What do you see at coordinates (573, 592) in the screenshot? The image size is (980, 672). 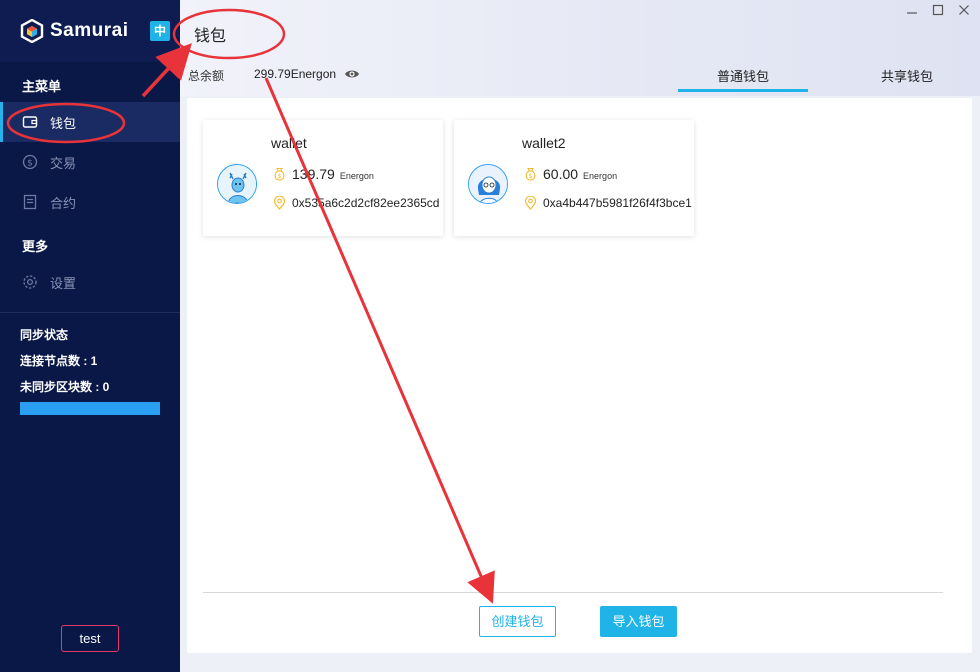 I see `footer-divider` at bounding box center [573, 592].